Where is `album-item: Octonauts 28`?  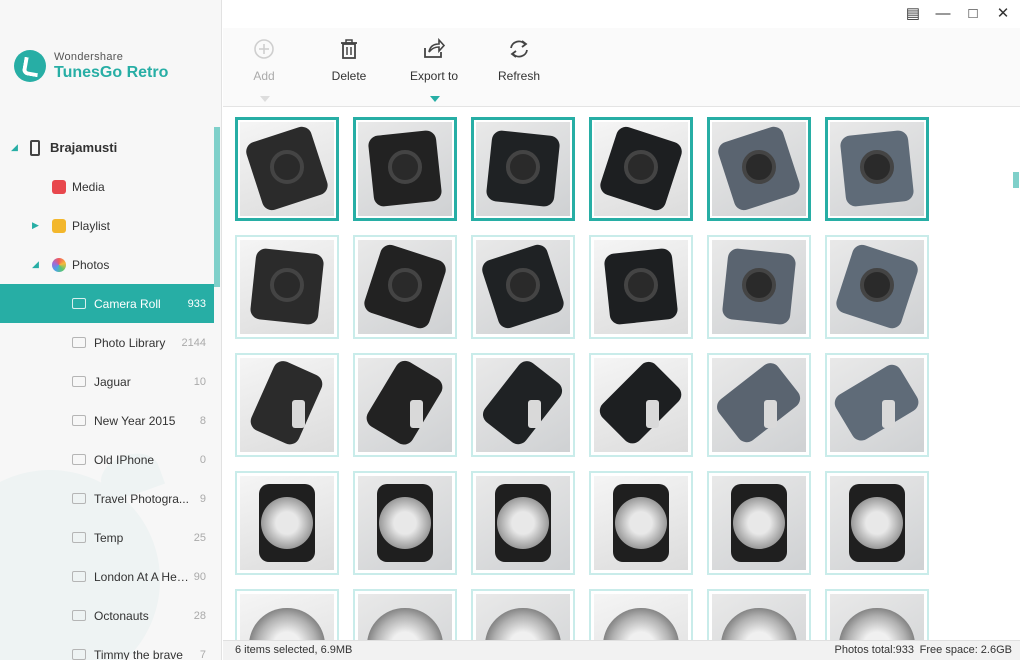
album-item: Octonauts 28 is located at coordinates (107, 615).